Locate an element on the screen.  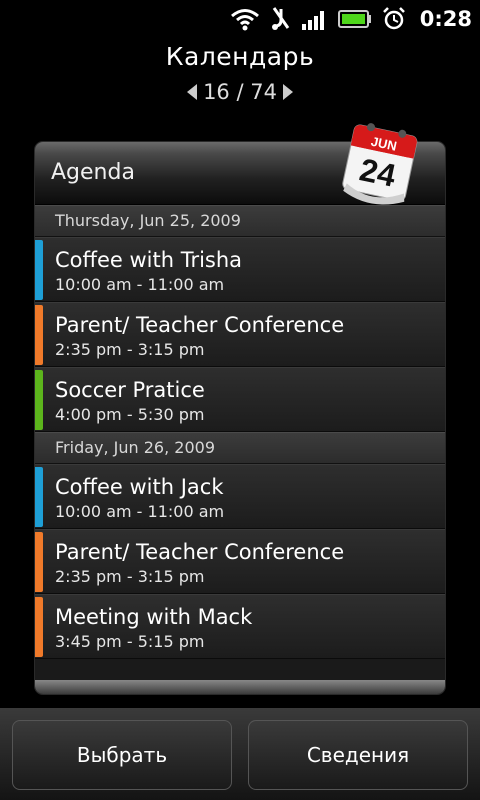
pager-next-icon is located at coordinates (287, 92).